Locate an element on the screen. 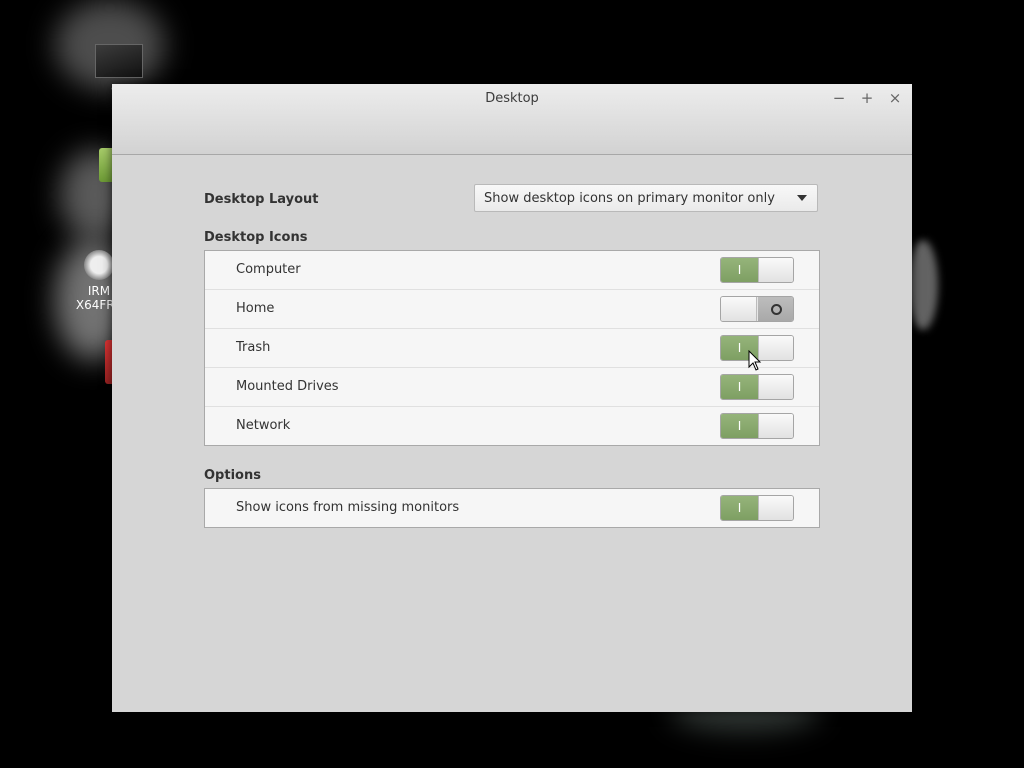 This screenshot has width=1024, height=768. mouse-pointer-icon is located at coordinates (755, 360).